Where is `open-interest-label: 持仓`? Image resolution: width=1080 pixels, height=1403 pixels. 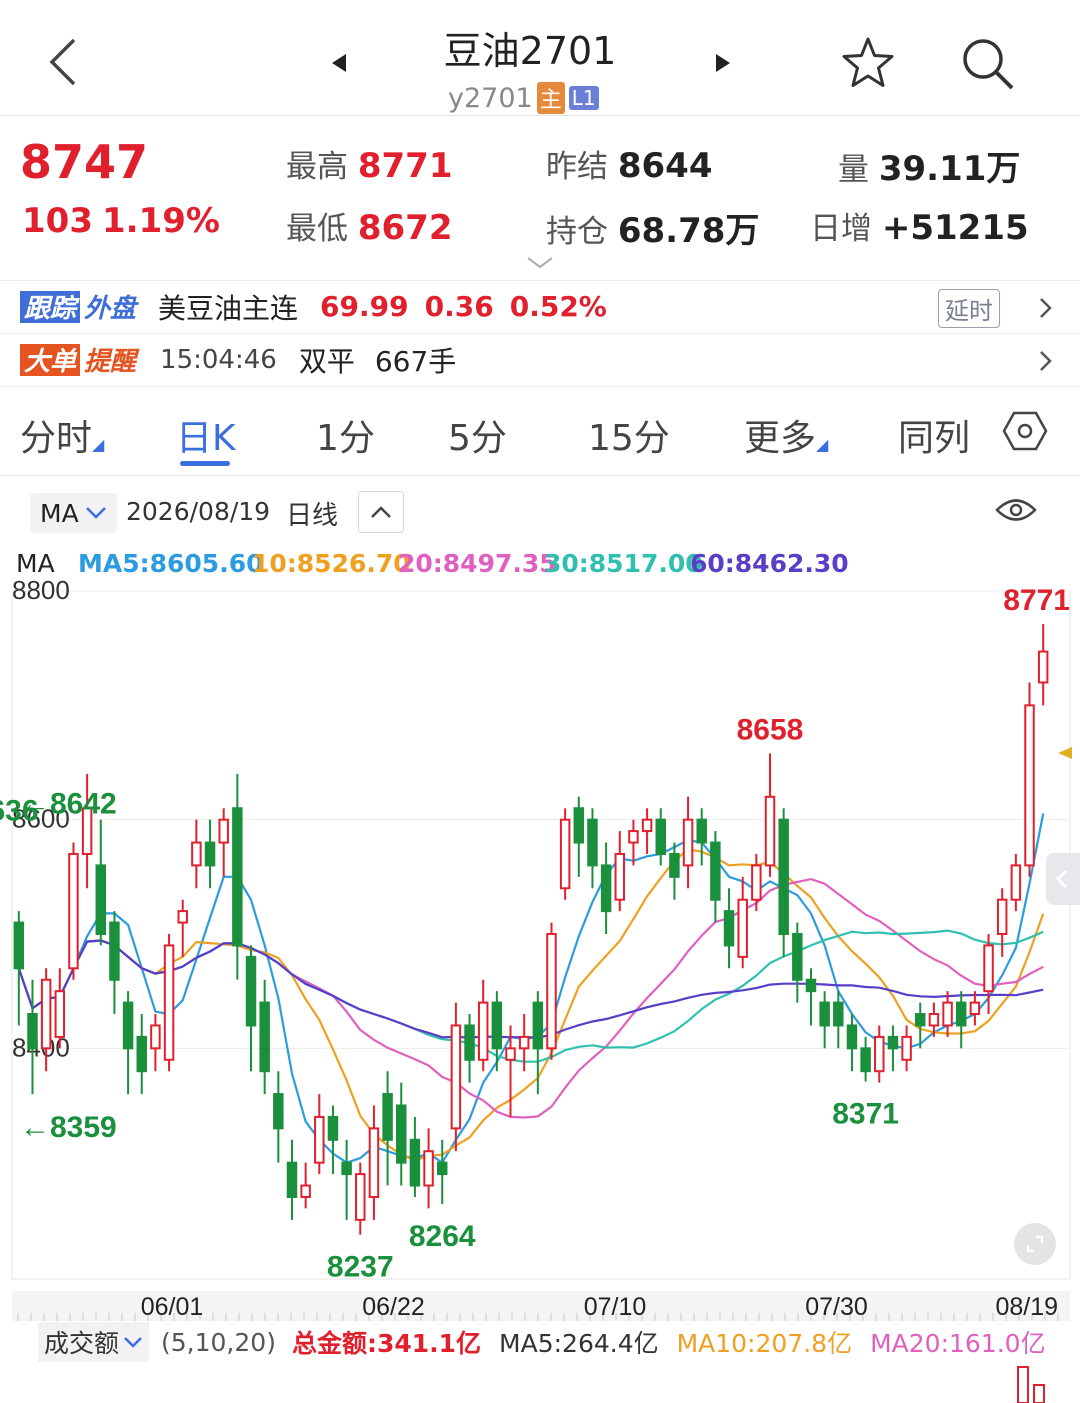
open-interest-label: 持仓 is located at coordinates (577, 232).